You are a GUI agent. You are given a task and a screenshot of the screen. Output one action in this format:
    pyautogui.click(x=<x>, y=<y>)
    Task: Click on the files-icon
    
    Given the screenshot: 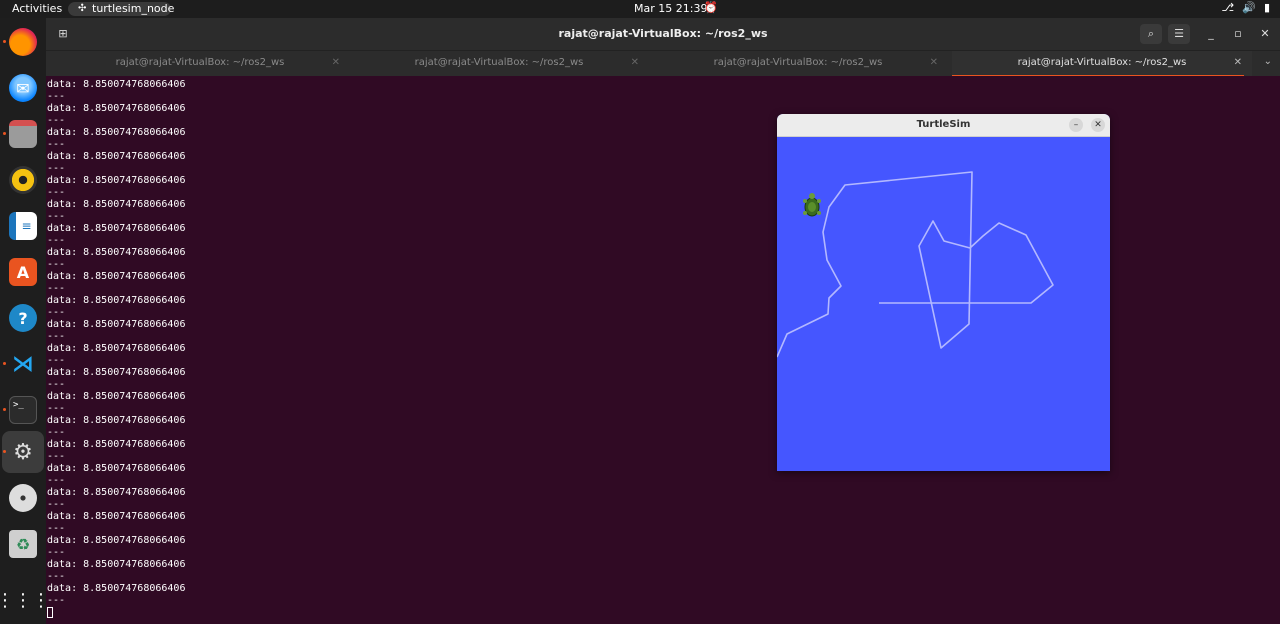 What is the action you would take?
    pyautogui.click(x=23, y=134)
    